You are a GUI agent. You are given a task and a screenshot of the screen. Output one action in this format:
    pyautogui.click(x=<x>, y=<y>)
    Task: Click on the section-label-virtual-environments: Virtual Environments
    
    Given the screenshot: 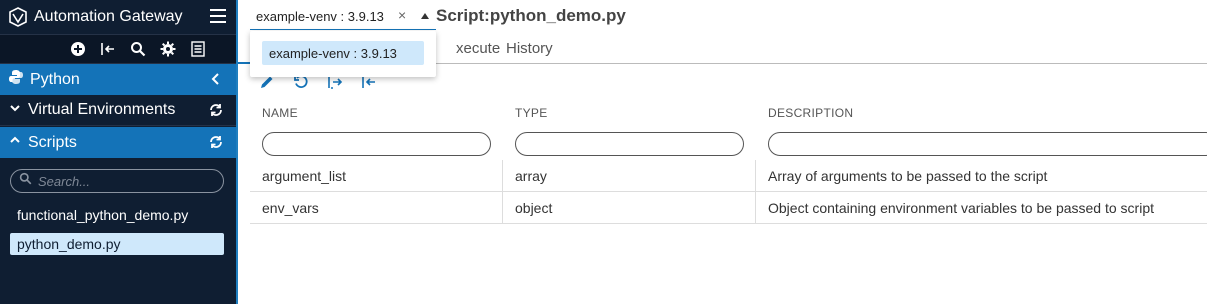 What is the action you would take?
    pyautogui.click(x=102, y=109)
    